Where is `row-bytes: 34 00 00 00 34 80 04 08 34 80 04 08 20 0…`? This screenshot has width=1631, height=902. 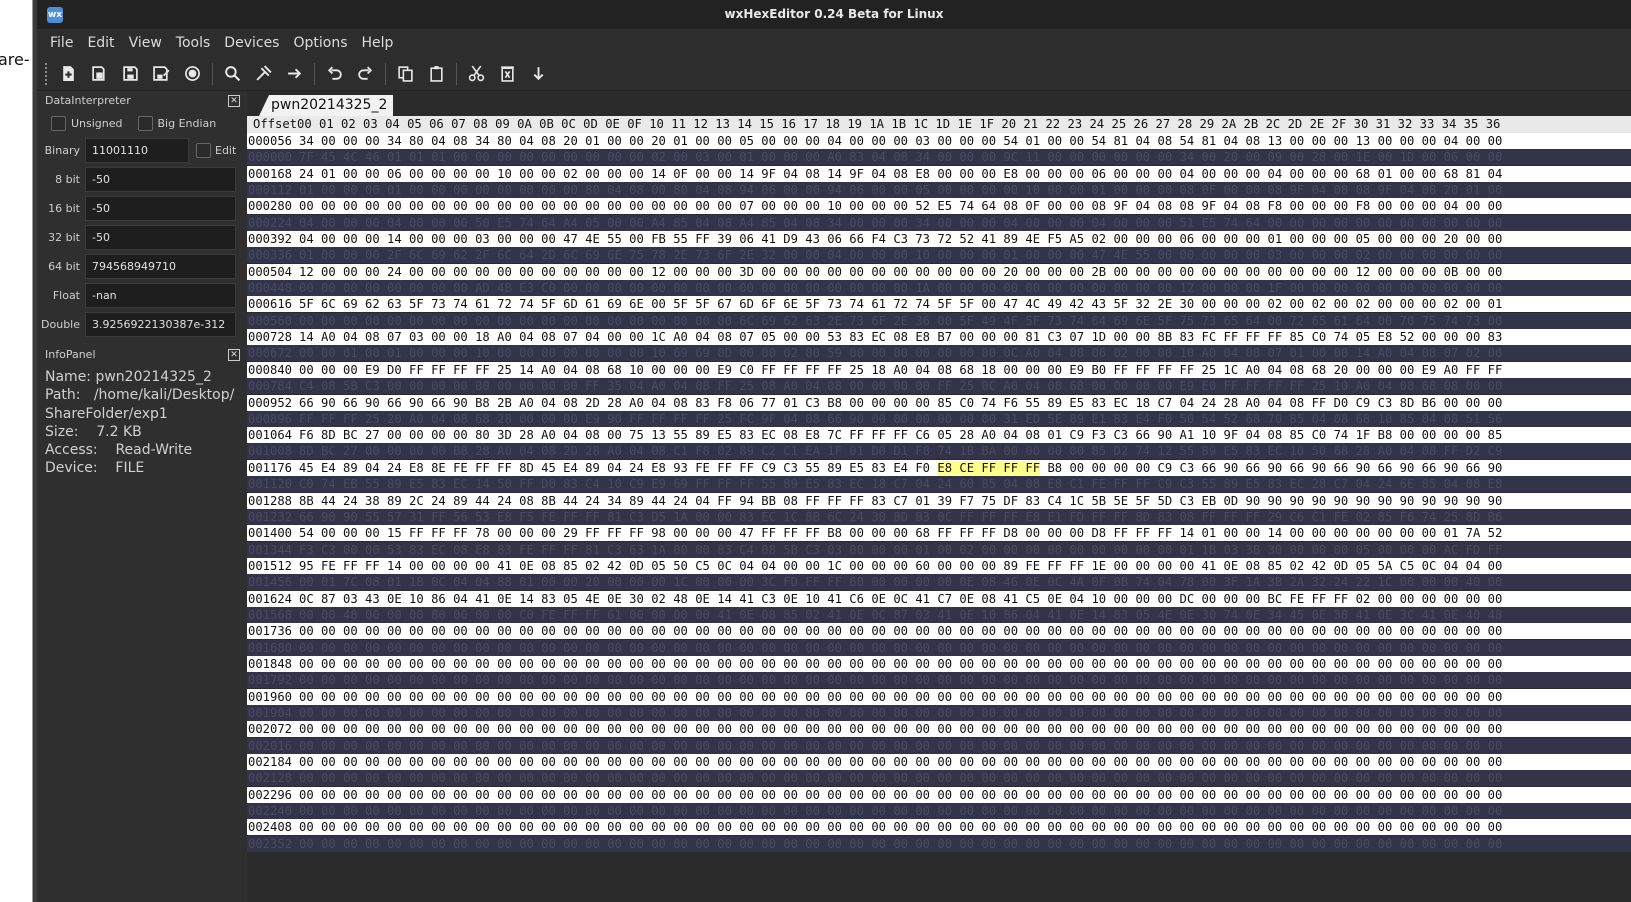 row-bytes: 34 00 00 00 34 80 04 08 34 80 04 08 20 0… is located at coordinates (900, 141).